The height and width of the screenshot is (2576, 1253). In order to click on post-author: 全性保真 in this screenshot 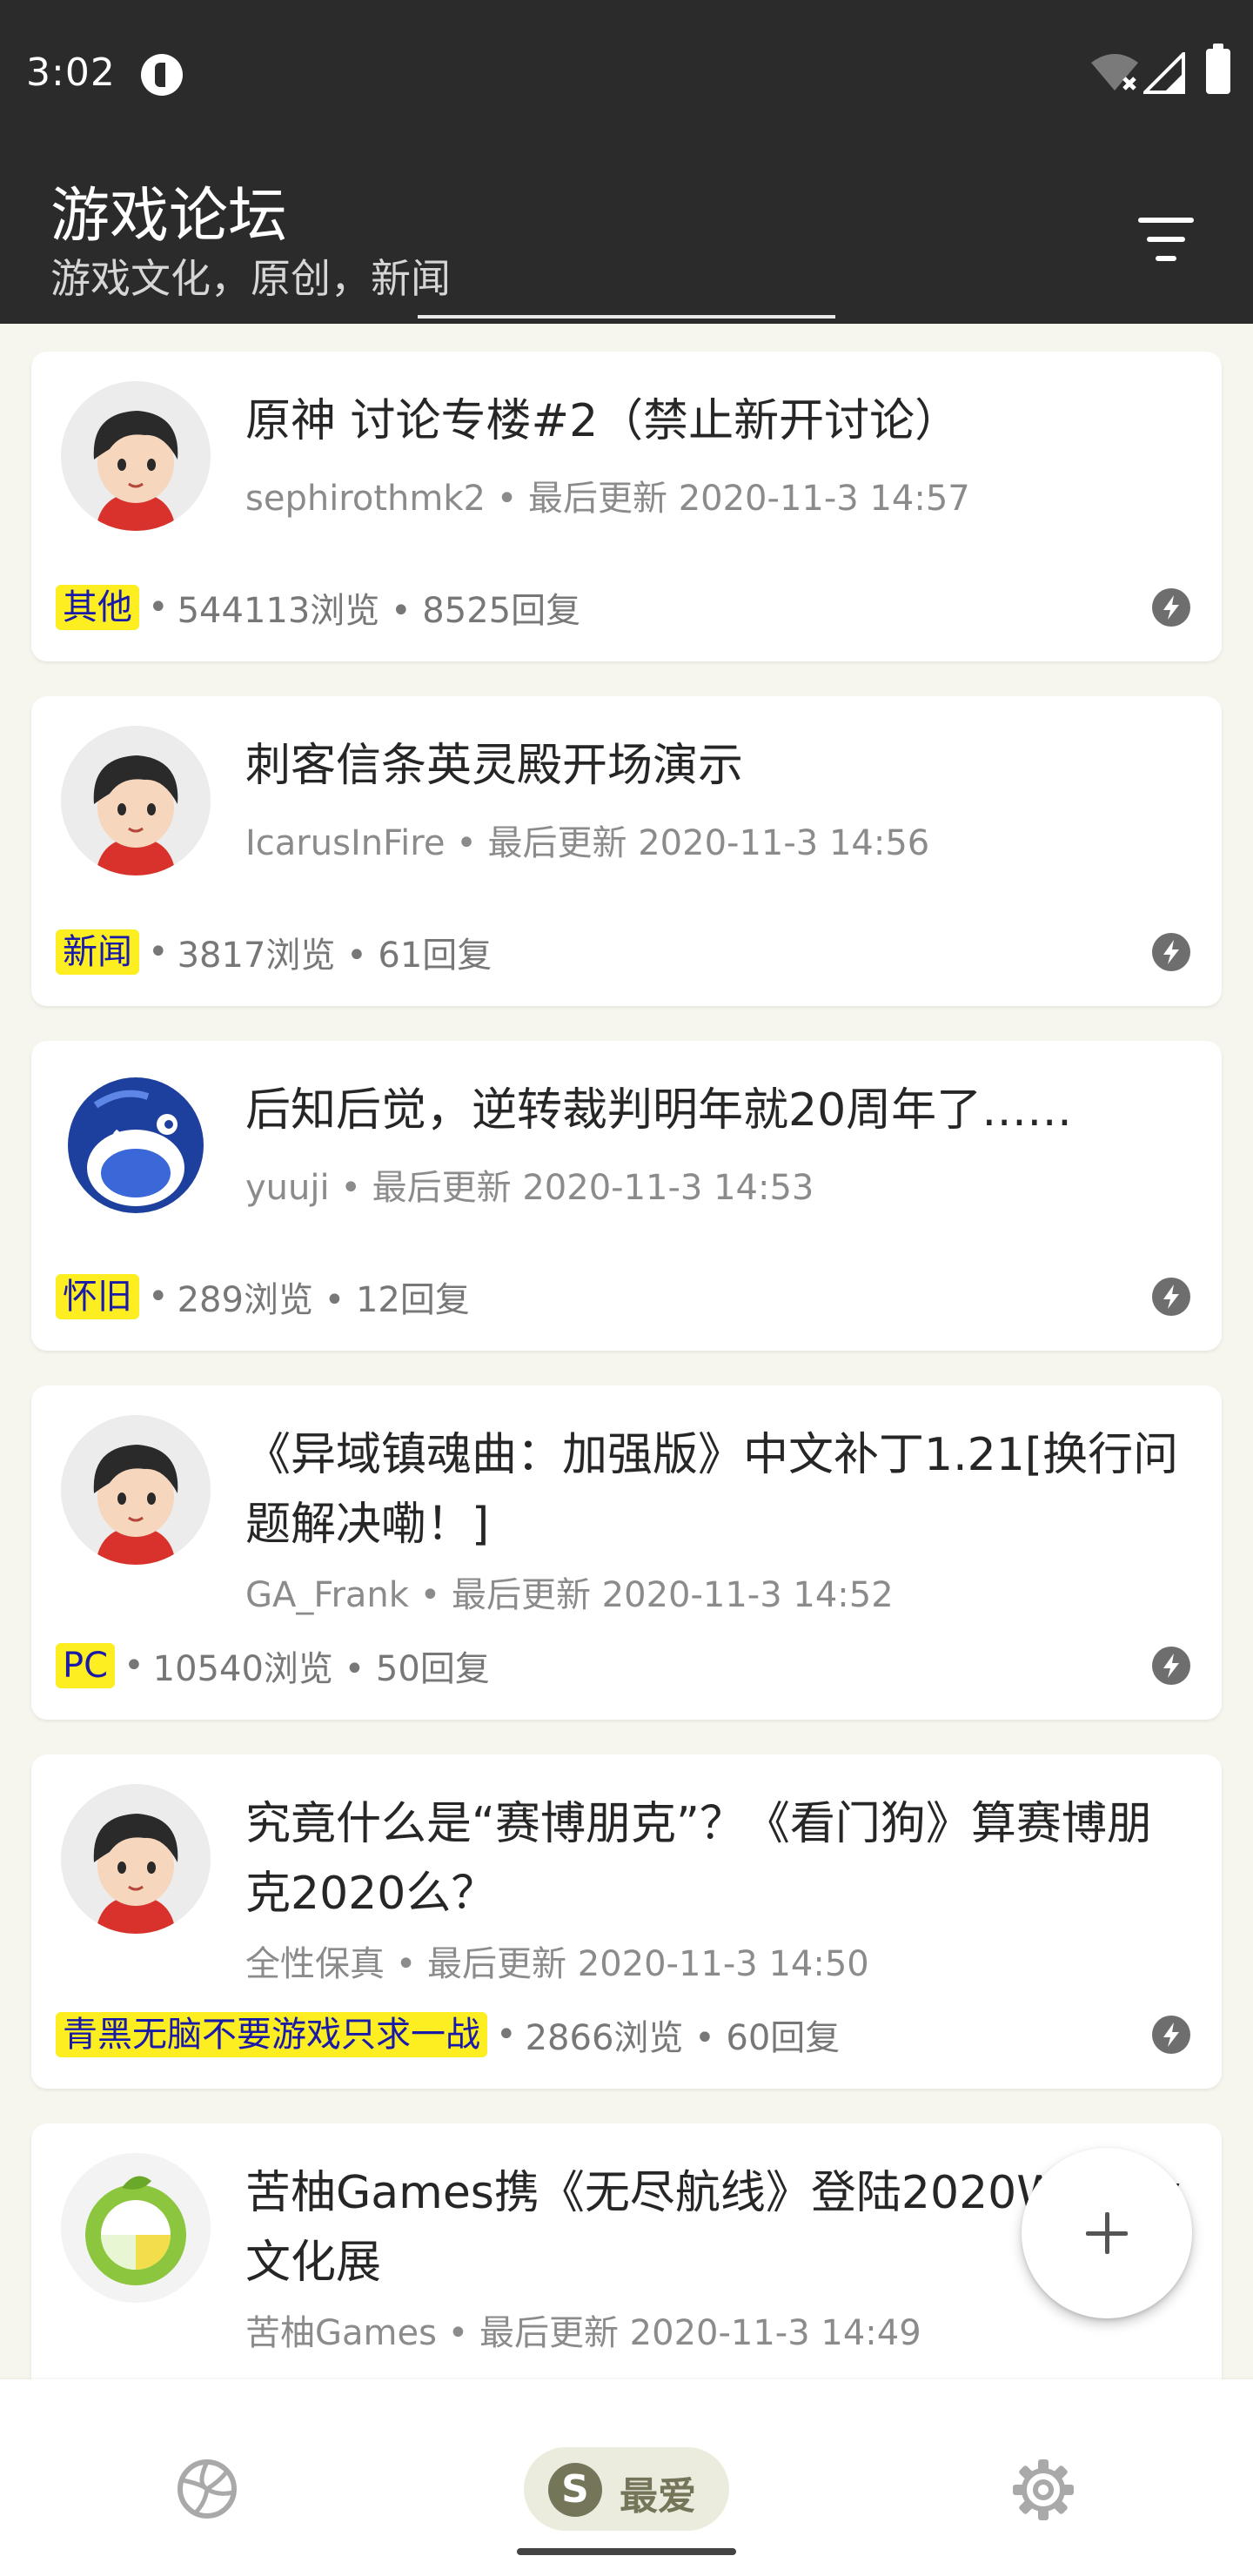, I will do `click(315, 1964)`.